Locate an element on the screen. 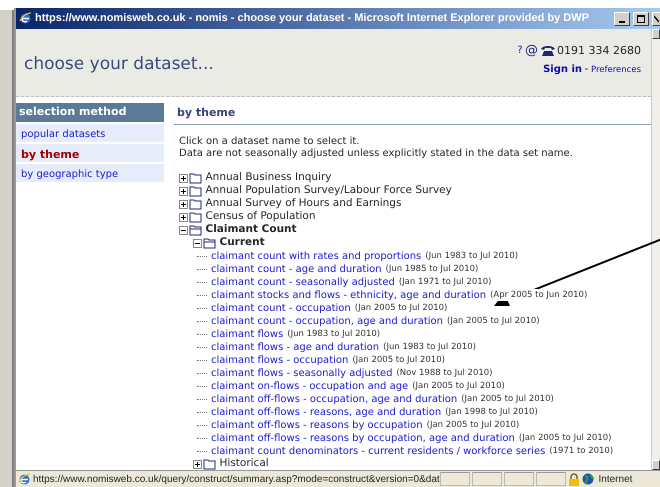 The height and width of the screenshot is (487, 660). zone-label: Internet is located at coordinates (615, 479).